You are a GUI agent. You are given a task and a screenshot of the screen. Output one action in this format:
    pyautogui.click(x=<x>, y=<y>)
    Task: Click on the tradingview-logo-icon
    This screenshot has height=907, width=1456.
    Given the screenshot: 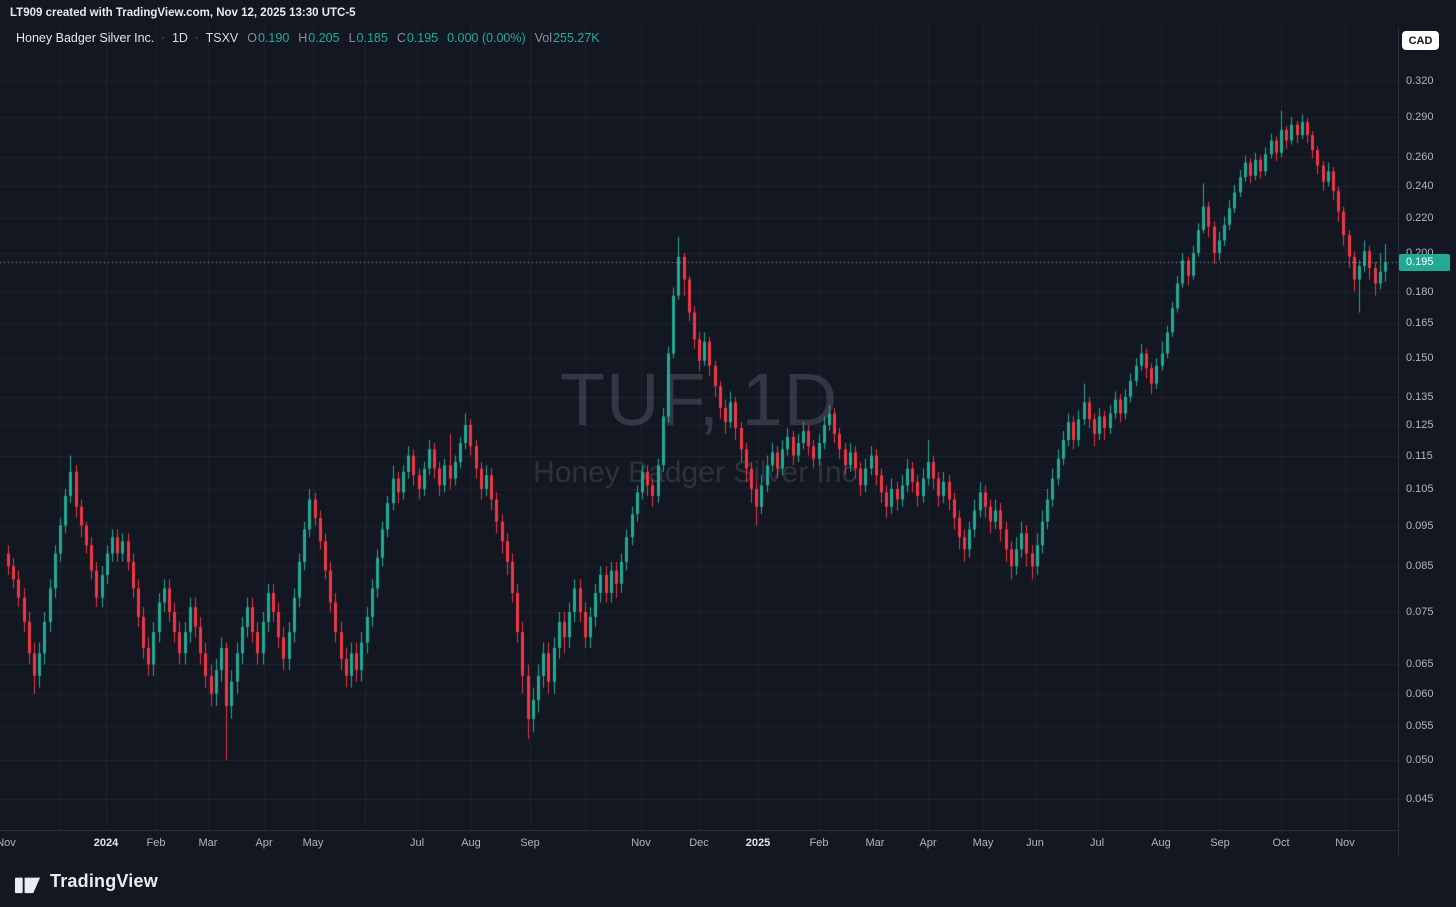 What is the action you would take?
    pyautogui.click(x=27, y=881)
    